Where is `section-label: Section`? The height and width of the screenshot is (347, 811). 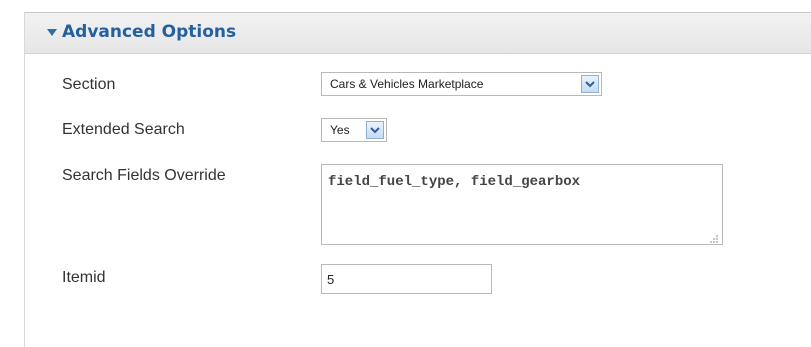
section-label: Section is located at coordinates (89, 84).